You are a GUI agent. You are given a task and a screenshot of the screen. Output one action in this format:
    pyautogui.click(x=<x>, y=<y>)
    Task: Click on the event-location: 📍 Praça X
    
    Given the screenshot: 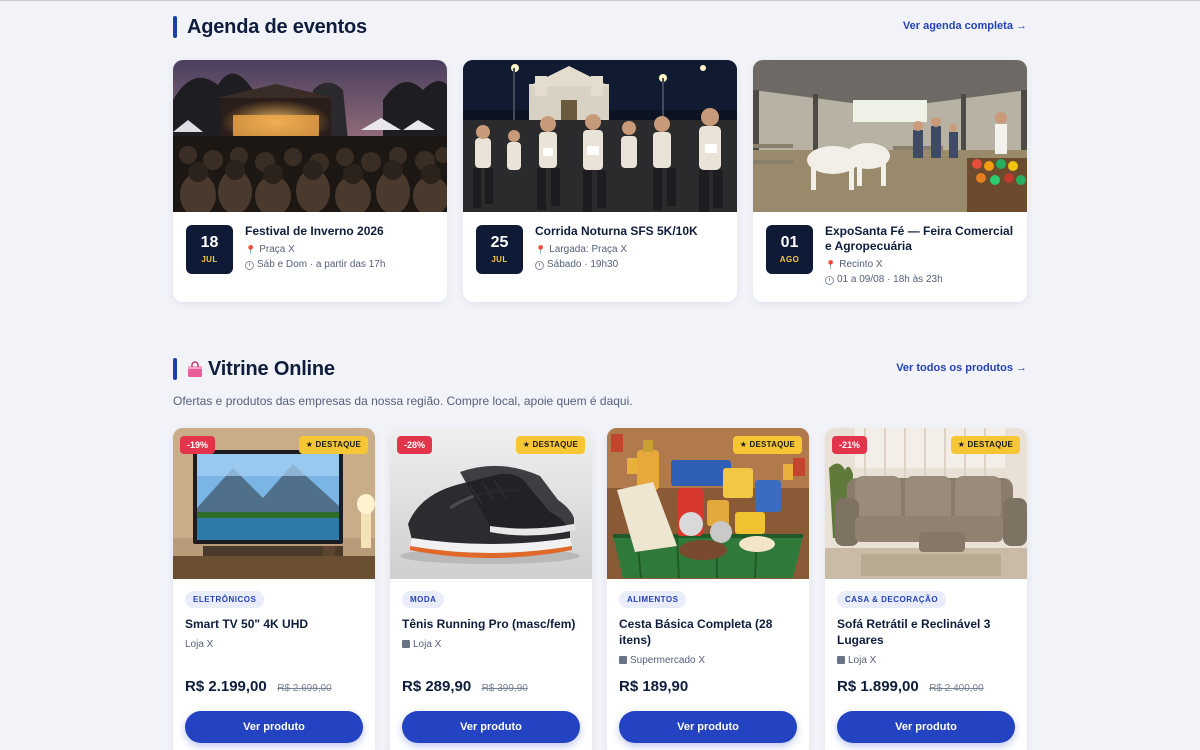 What is the action you would take?
    pyautogui.click(x=343, y=250)
    